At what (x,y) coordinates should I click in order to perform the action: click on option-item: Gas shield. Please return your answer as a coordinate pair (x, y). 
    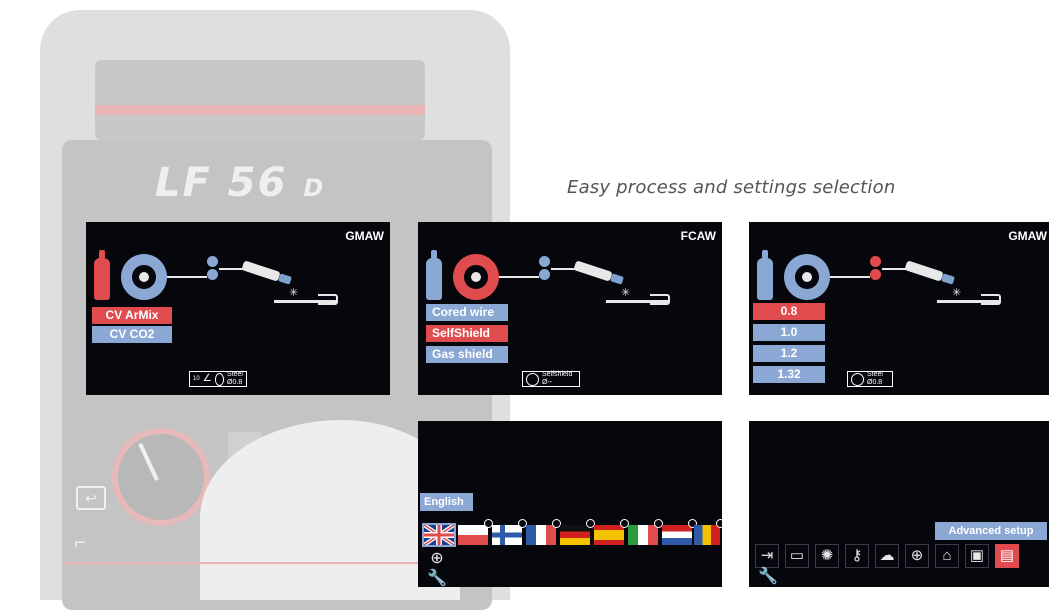
    Looking at the image, I should click on (467, 354).